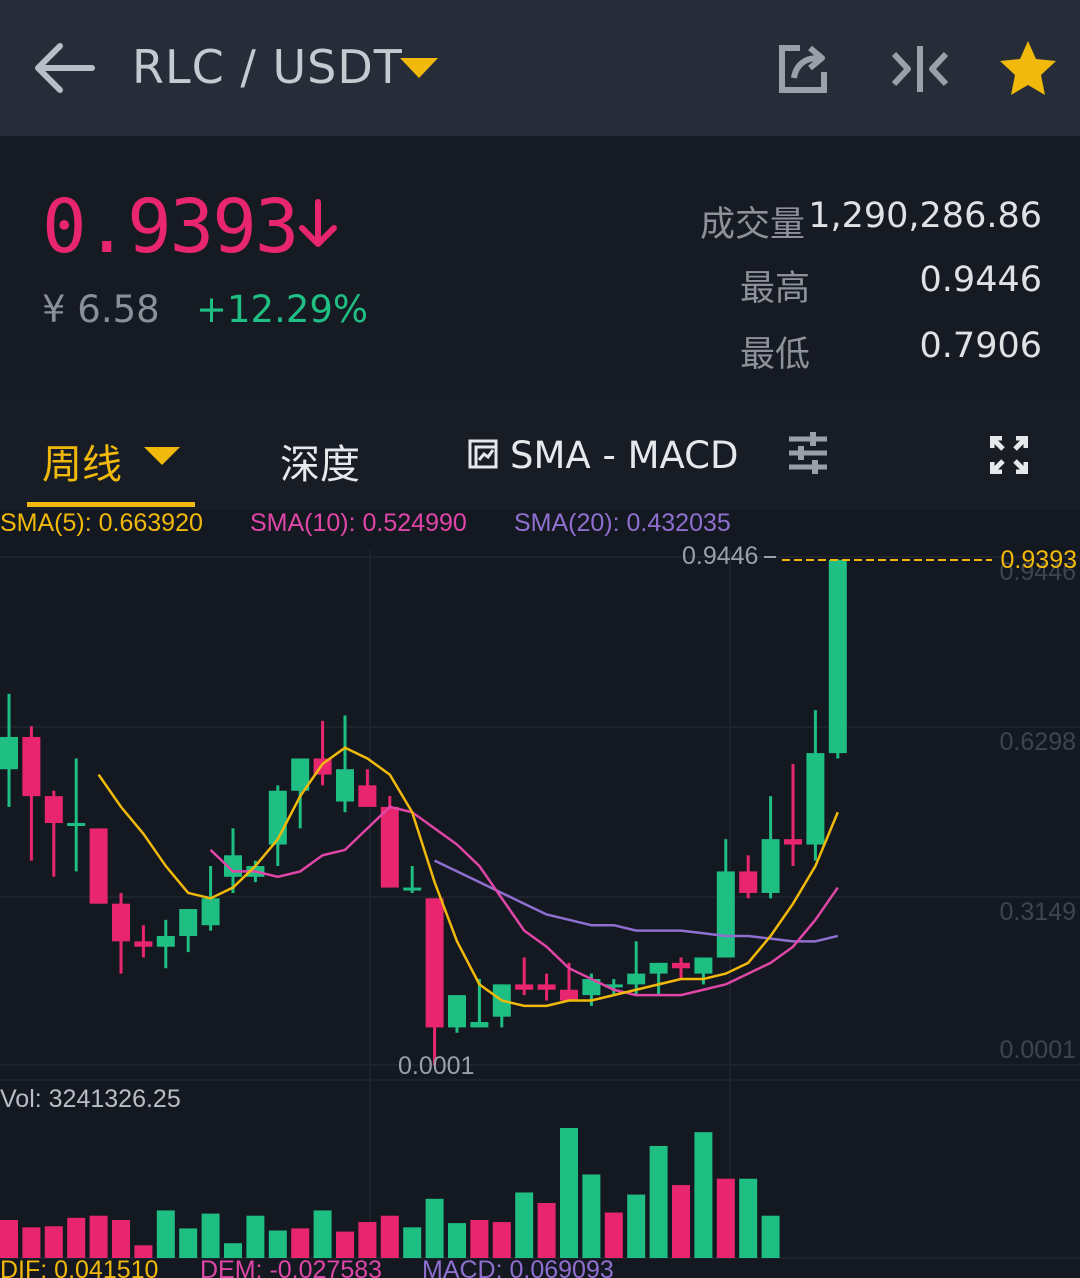 The width and height of the screenshot is (1080, 1278). Describe the element at coordinates (622, 523) in the screenshot. I see `legend-sma20: SMA(20): 0.432035` at that location.